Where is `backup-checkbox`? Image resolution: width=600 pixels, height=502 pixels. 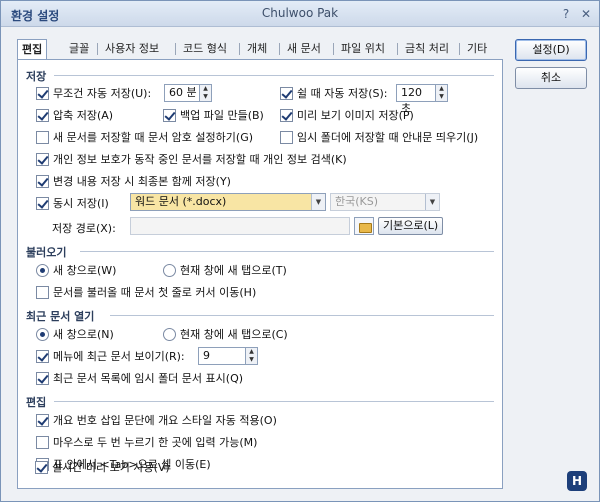 backup-checkbox is located at coordinates (169, 115).